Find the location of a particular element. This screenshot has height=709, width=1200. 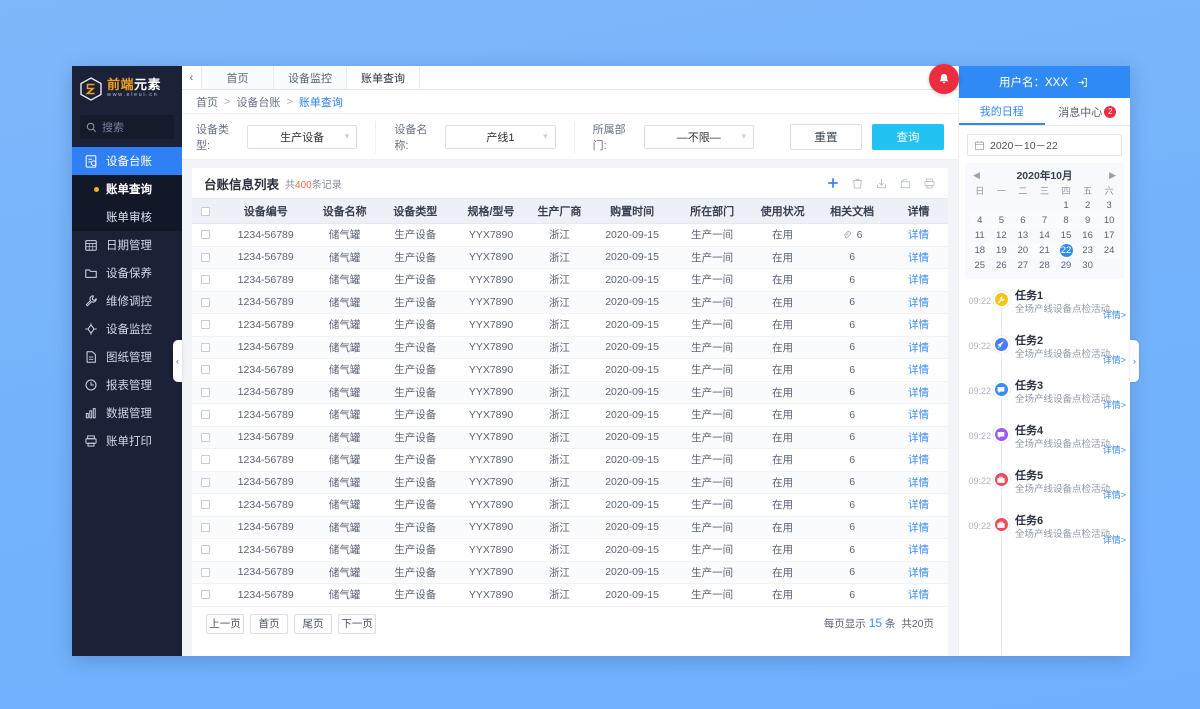

calendar-day: 6 is located at coordinates (1023, 220).